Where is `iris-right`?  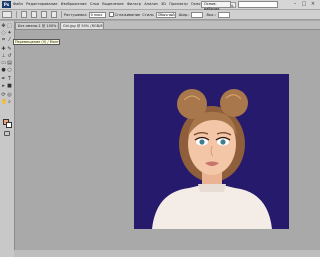 iris-right is located at coordinates (223, 142).